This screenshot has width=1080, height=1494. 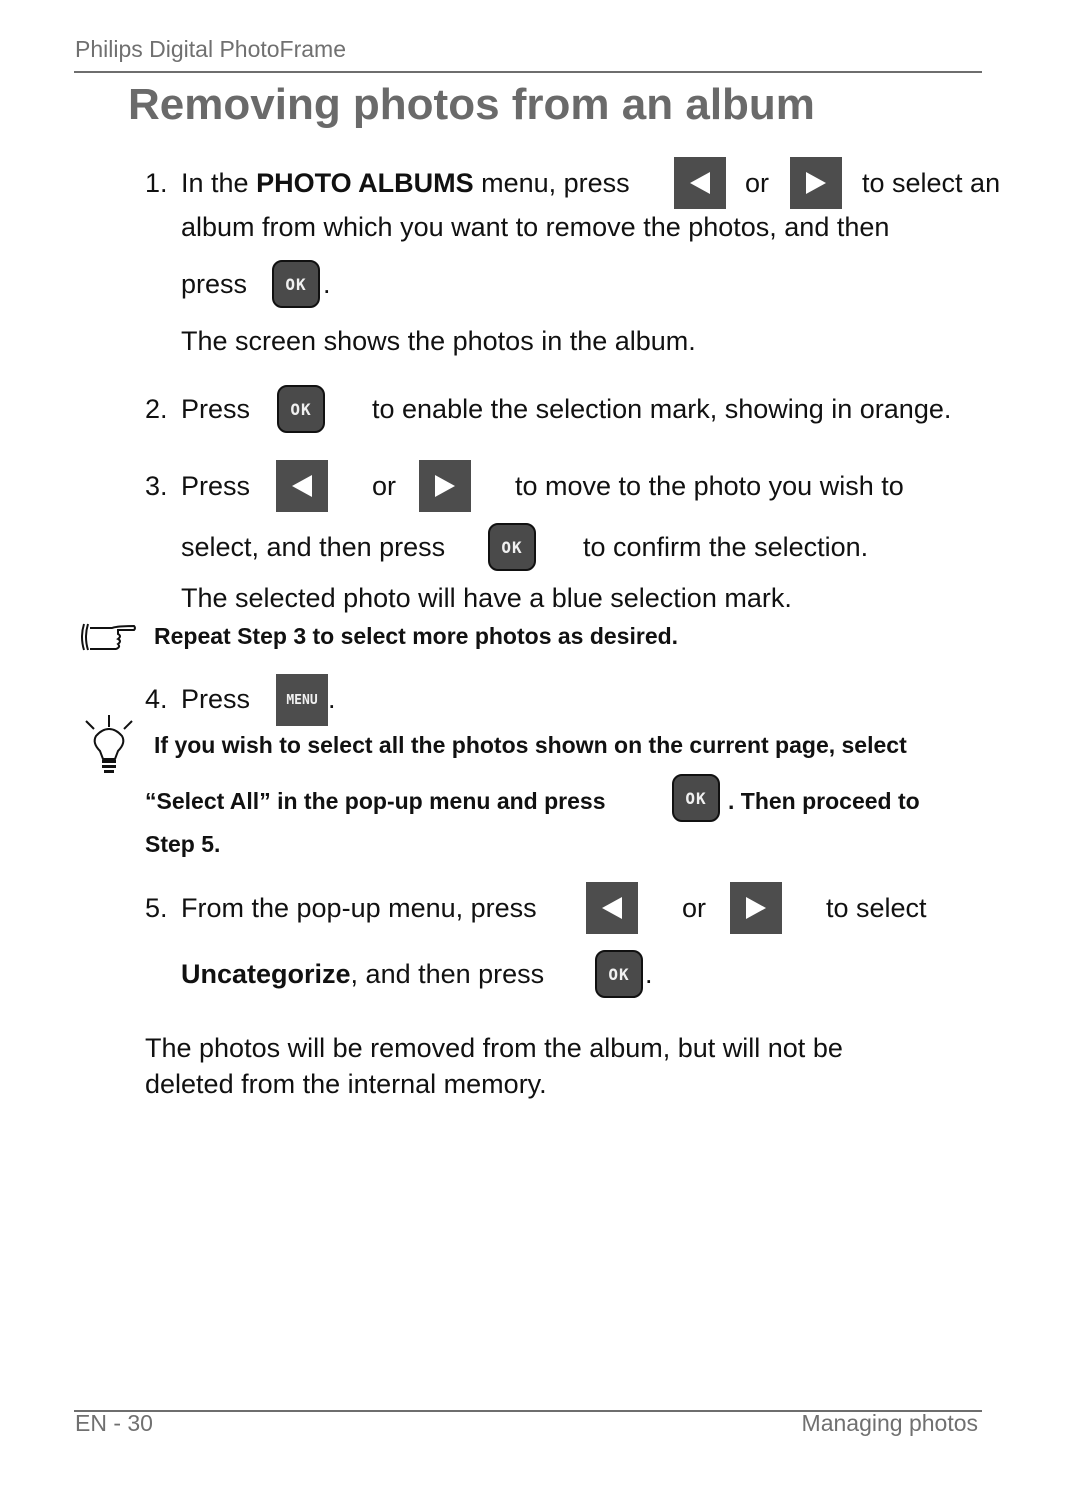 What do you see at coordinates (889, 1423) in the screenshot?
I see `footer-section-name: Managing photos` at bounding box center [889, 1423].